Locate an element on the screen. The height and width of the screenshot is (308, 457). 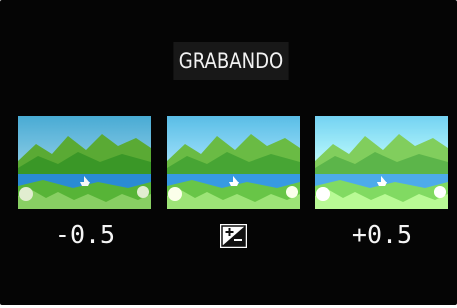
bracket-preview-minus is located at coordinates (84, 162).